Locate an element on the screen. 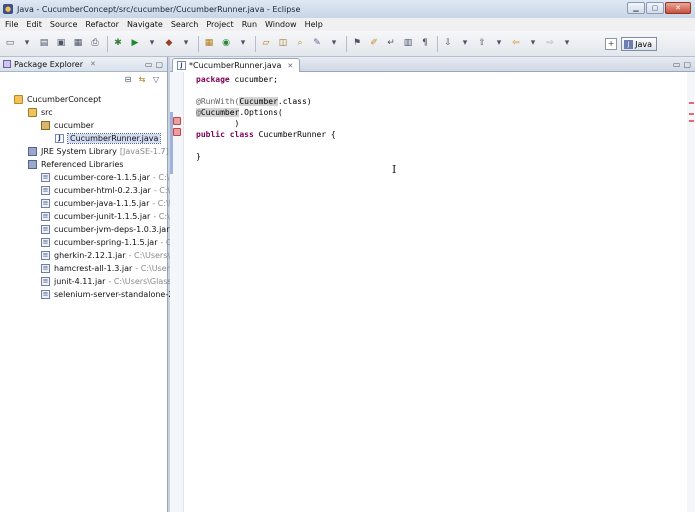 This screenshot has height=512, width=695. package-explorer-icon is located at coordinates (7, 64).